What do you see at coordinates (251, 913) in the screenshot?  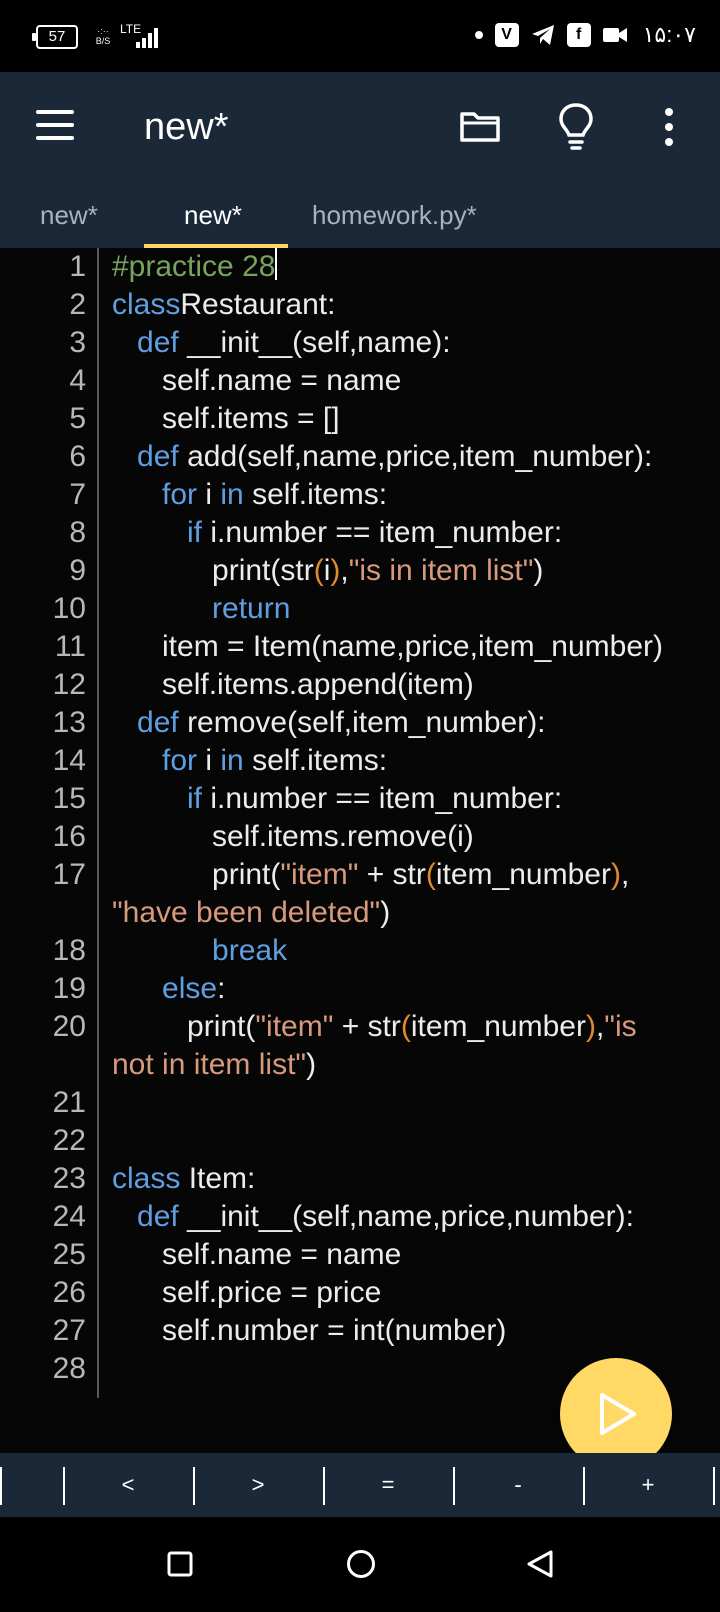 I see `code-text: "have been deleted")` at bounding box center [251, 913].